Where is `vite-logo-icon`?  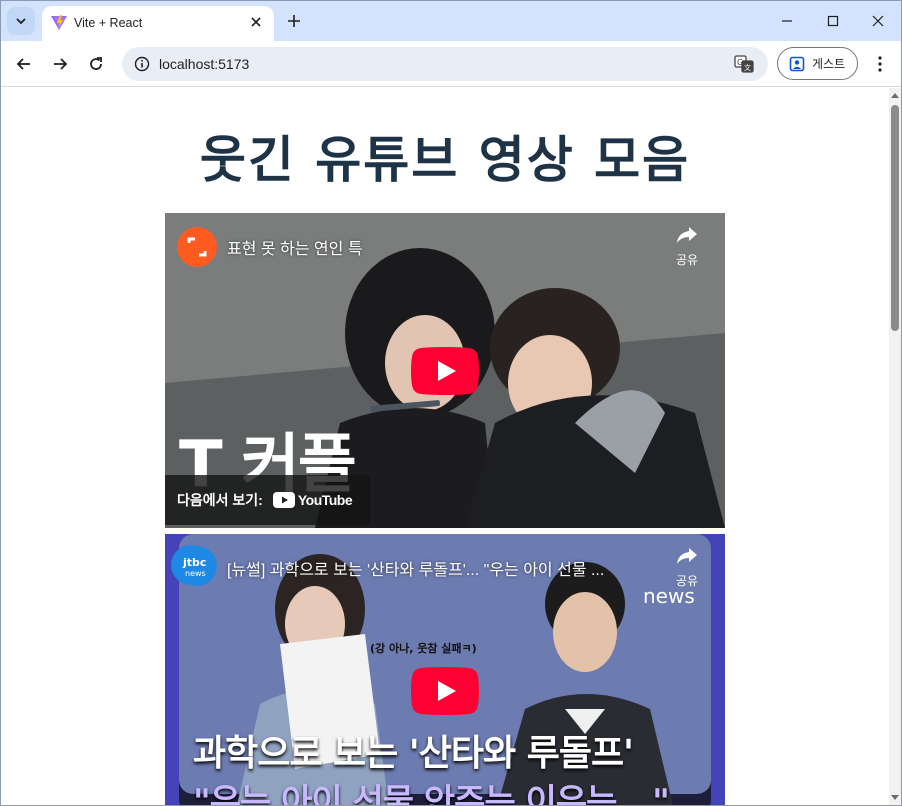
vite-logo-icon is located at coordinates (59, 22).